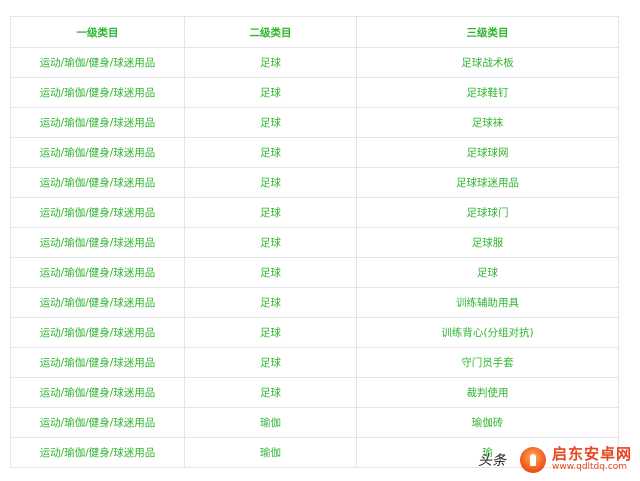  I want to click on cell-level3: 瑜伽砖, so click(487, 422).